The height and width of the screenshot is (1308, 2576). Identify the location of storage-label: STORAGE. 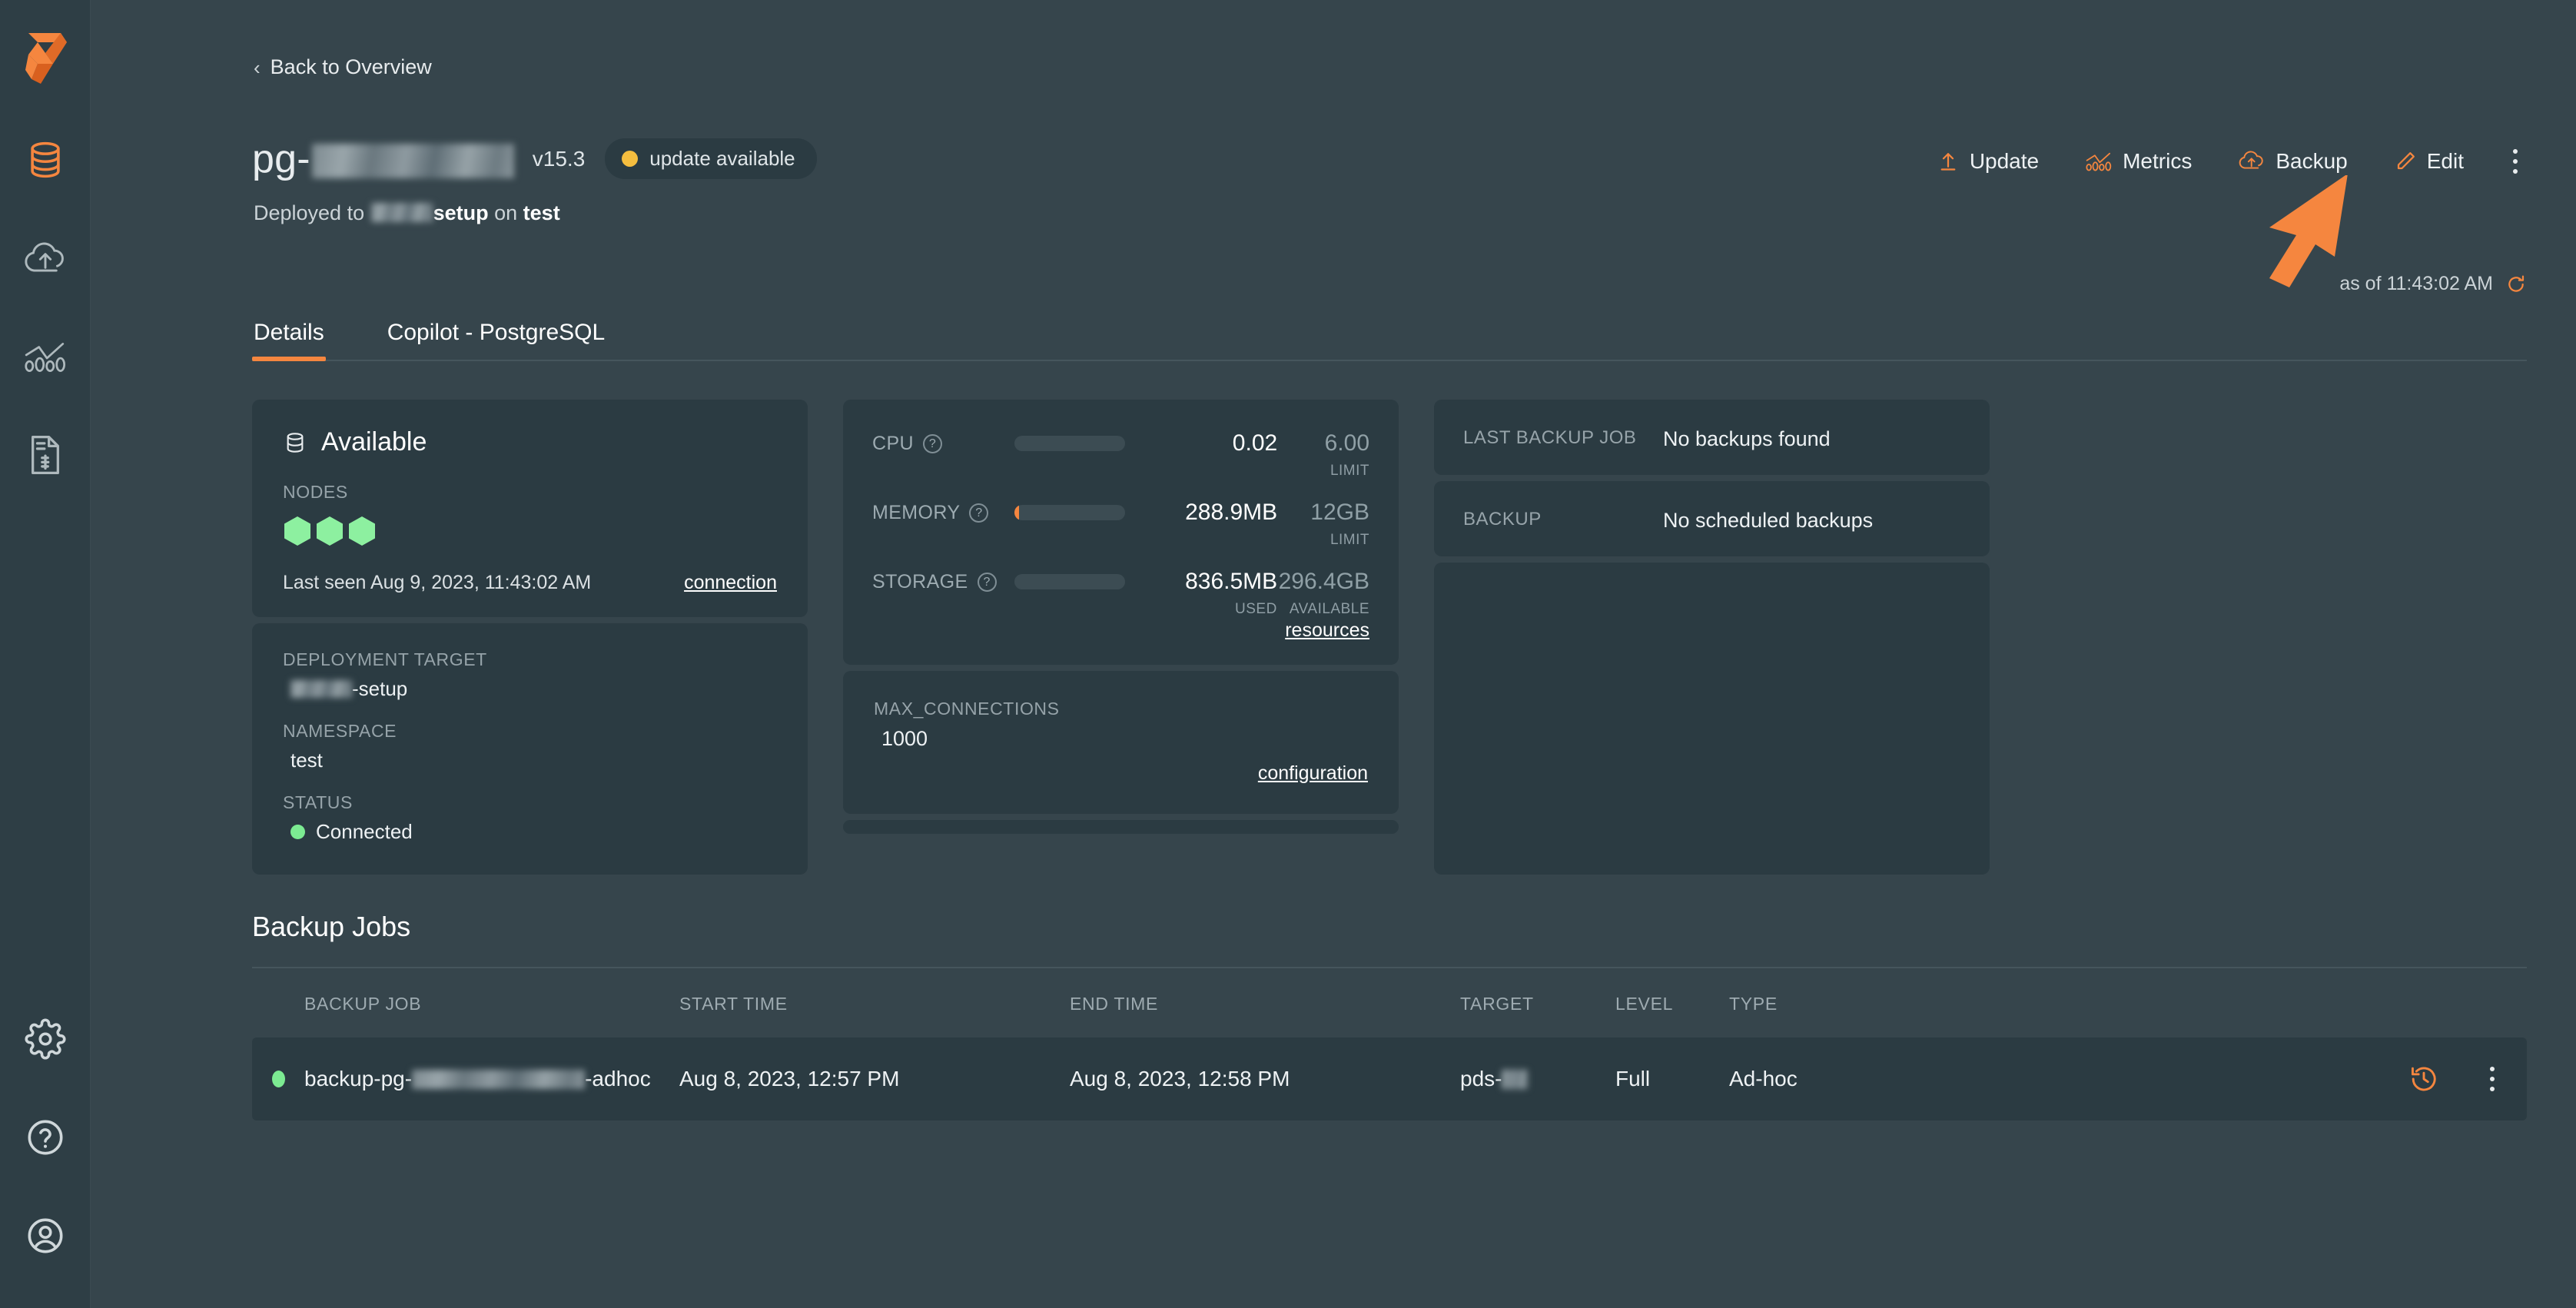
(920, 581).